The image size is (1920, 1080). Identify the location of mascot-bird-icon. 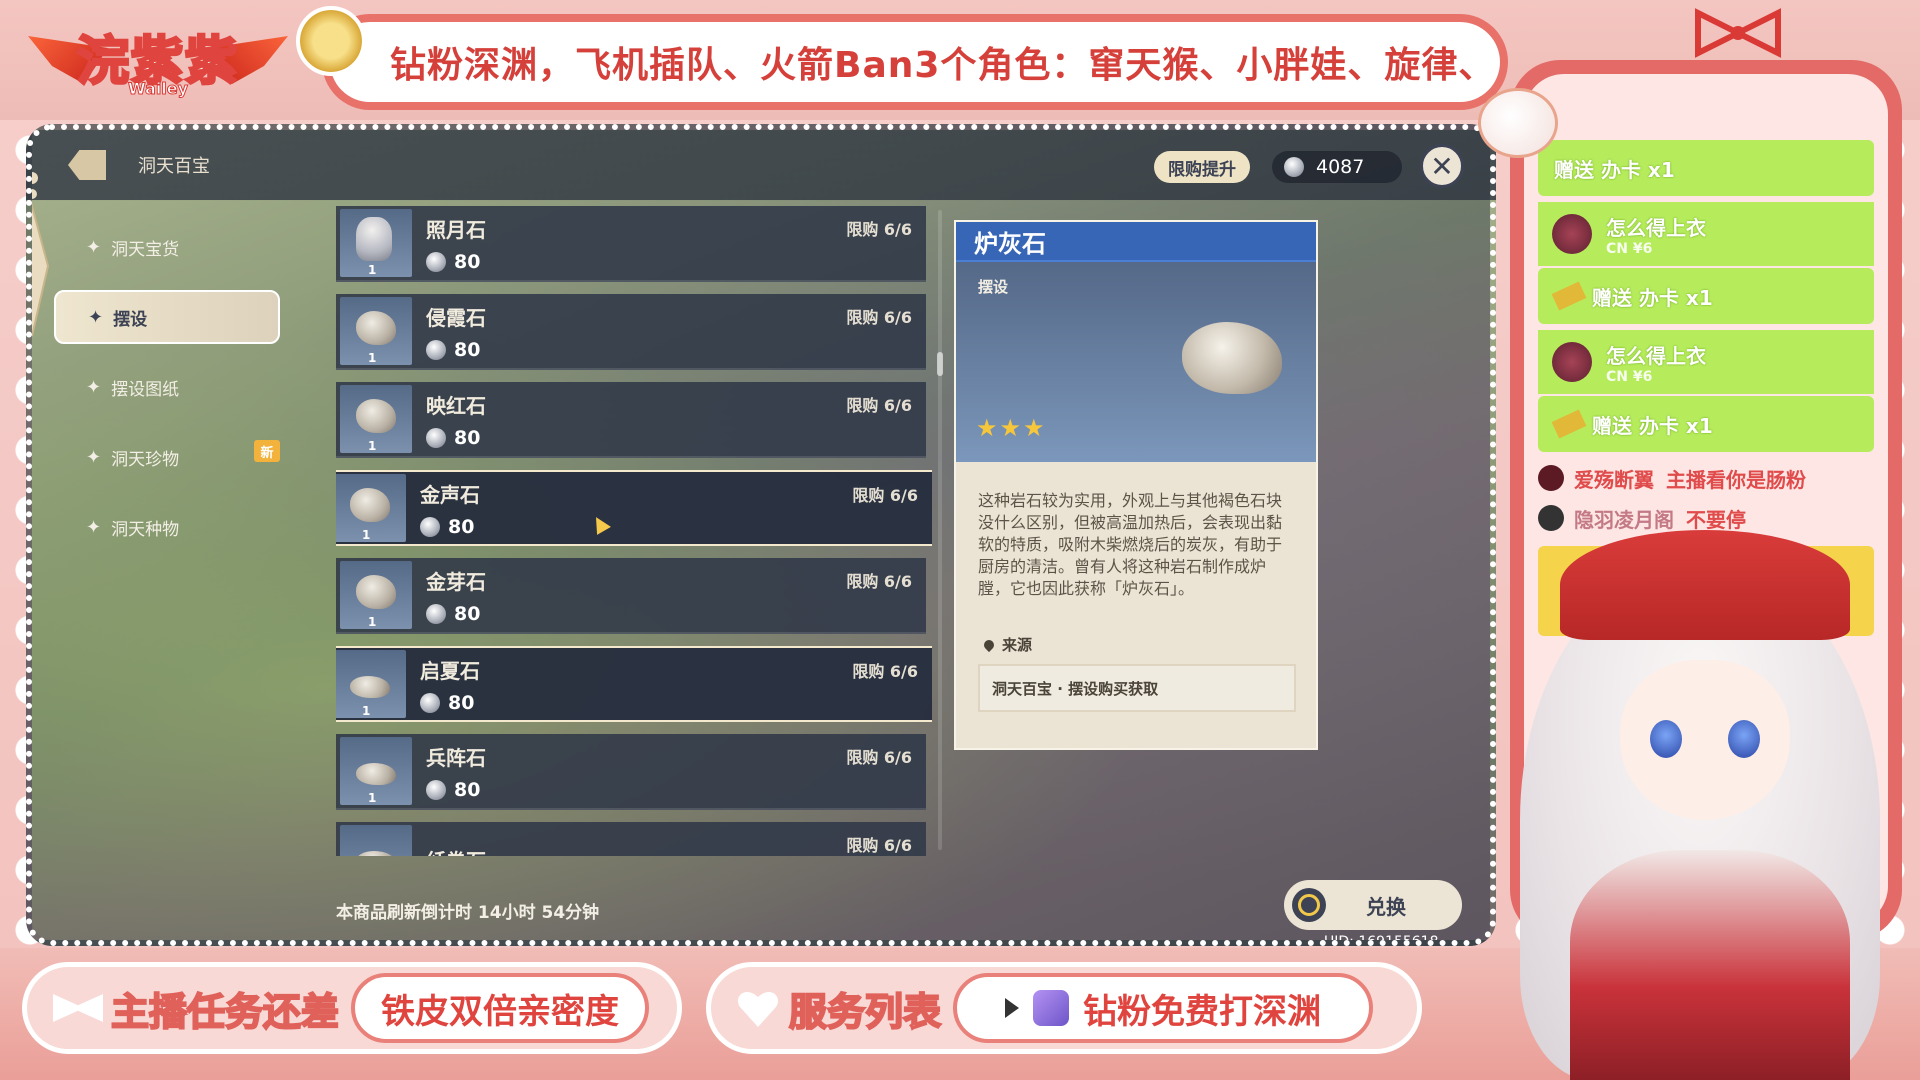
(1518, 123).